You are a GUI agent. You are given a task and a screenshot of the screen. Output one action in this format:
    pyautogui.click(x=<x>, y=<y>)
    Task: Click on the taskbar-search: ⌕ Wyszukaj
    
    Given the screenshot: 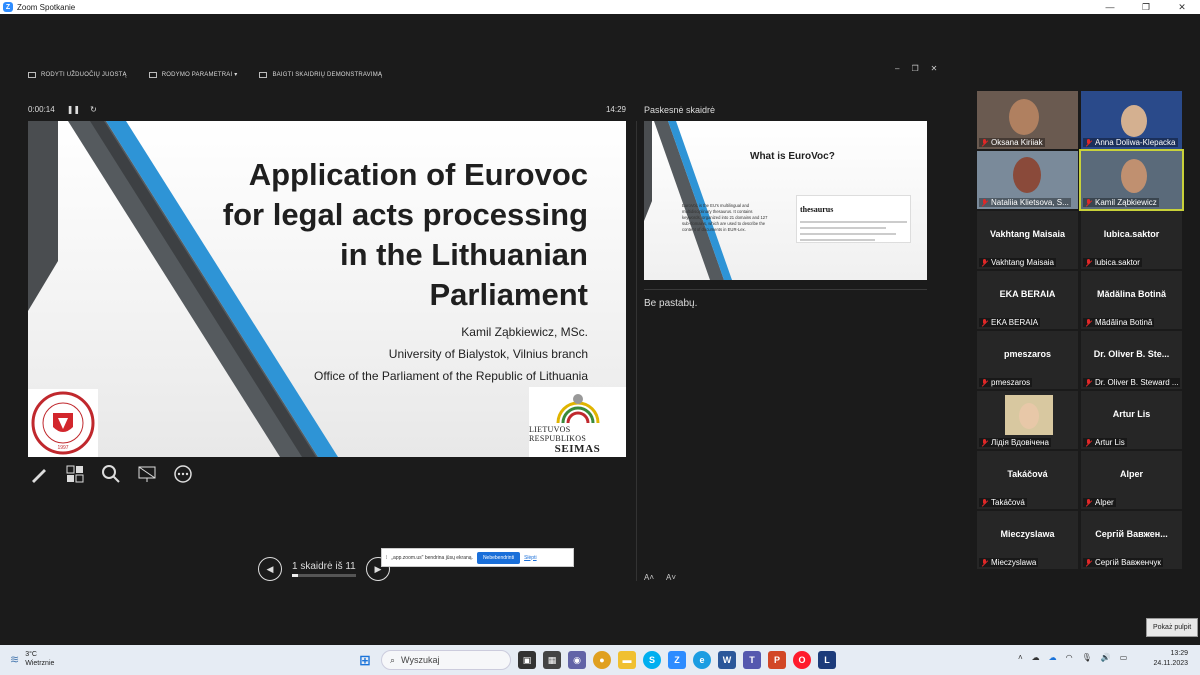 What is the action you would take?
    pyautogui.click(x=446, y=660)
    